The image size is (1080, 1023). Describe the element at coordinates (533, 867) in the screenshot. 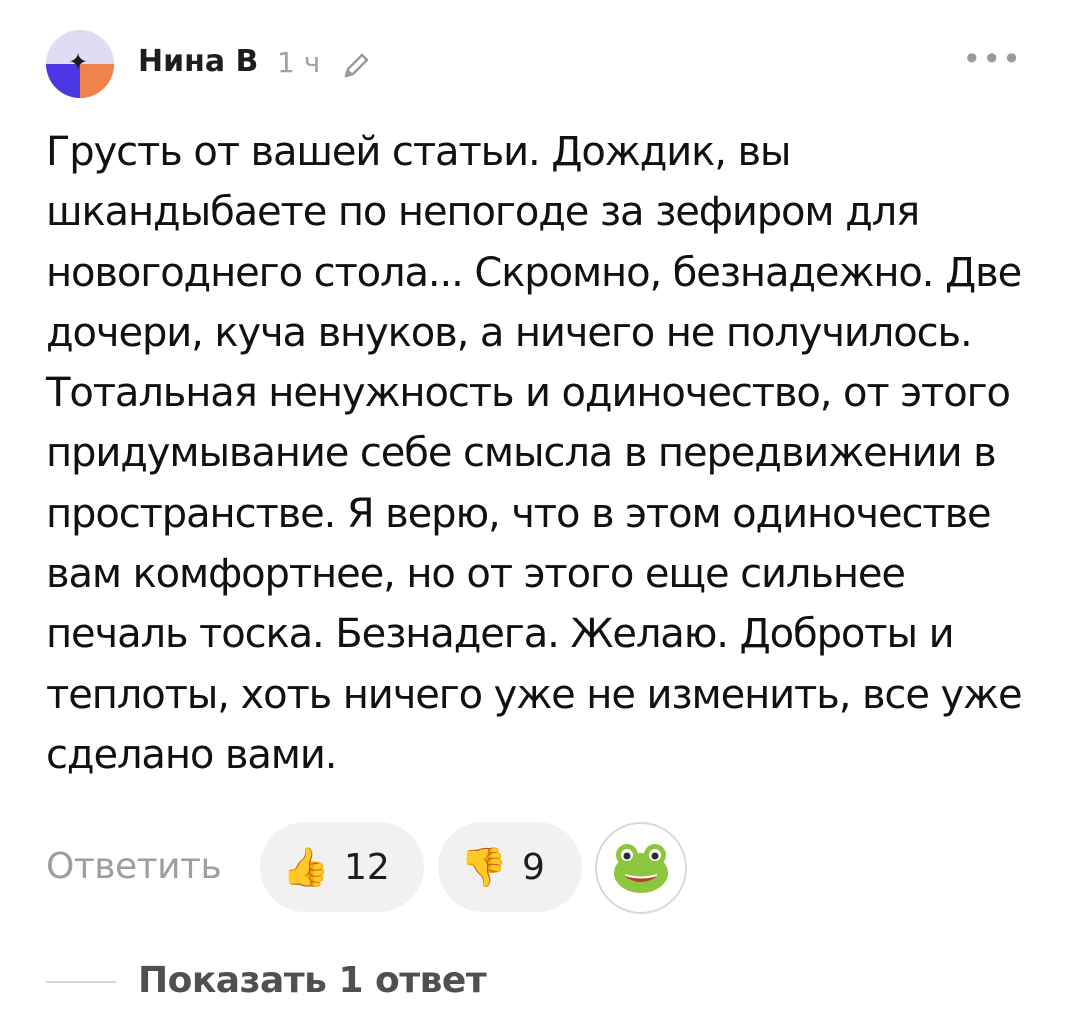

I see `dislike-count: 9` at that location.